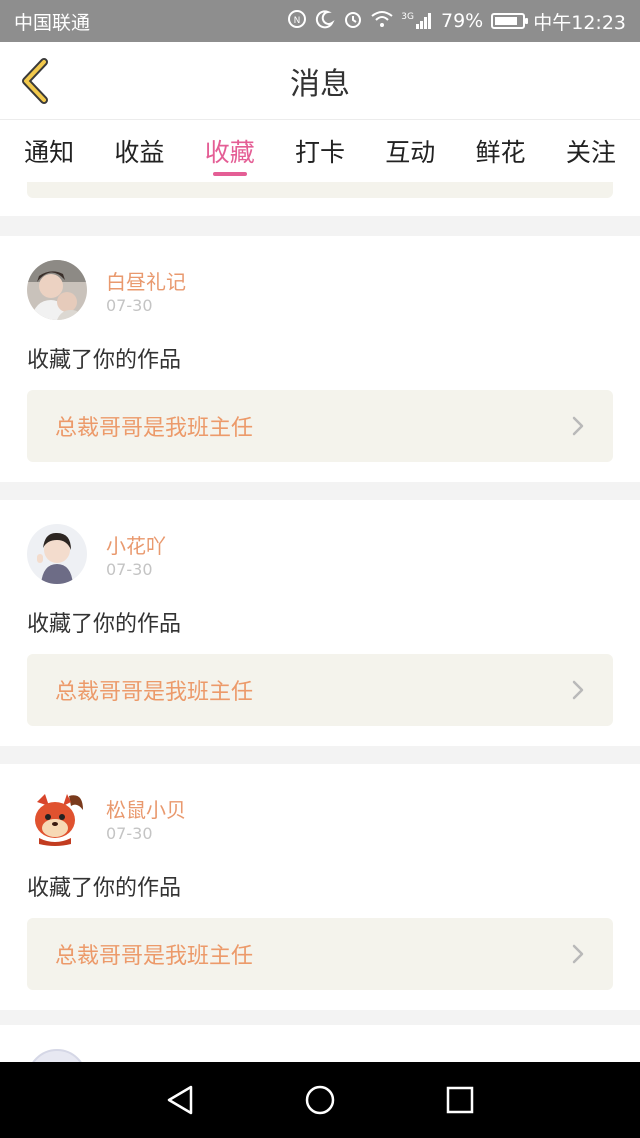 The image size is (640, 1138). Describe the element at coordinates (136, 544) in the screenshot. I see `username: 小花吖` at that location.